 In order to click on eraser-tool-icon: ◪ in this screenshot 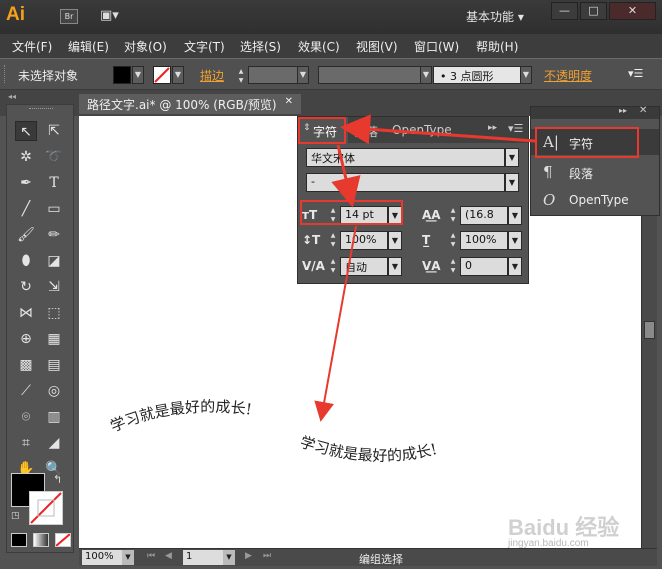, I will do `click(54, 261)`.